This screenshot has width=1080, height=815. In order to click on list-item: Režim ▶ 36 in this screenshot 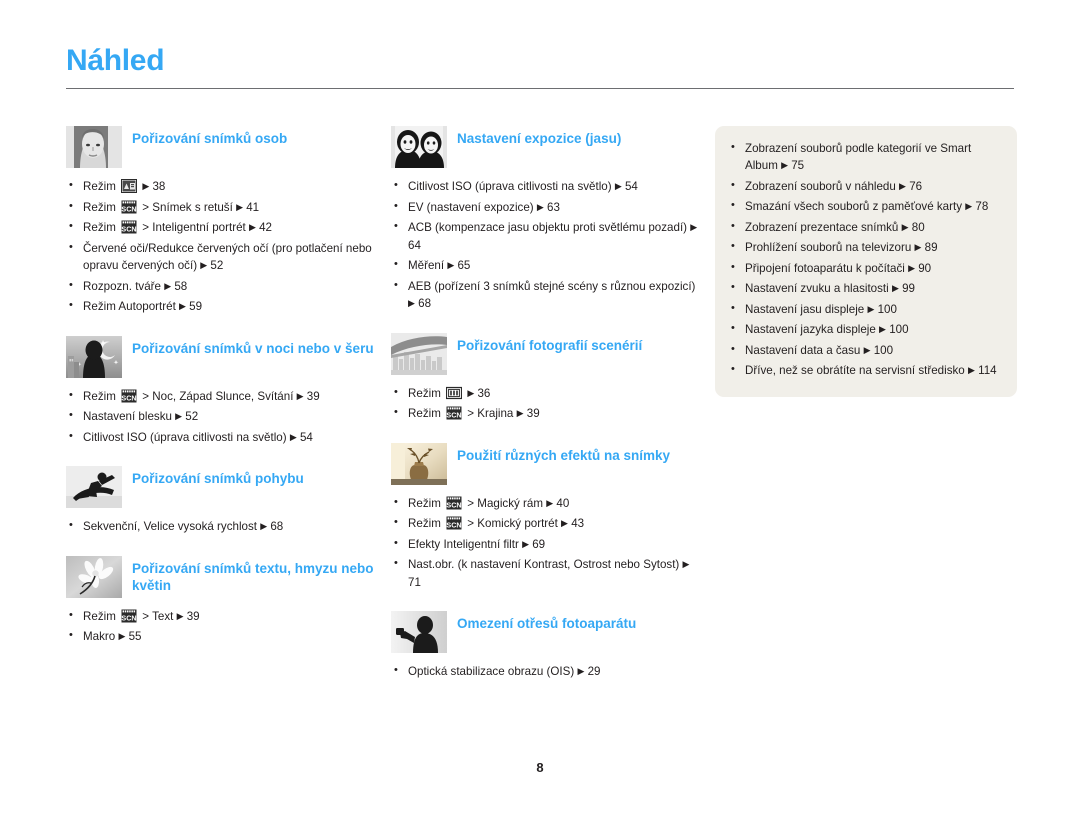, I will do `click(546, 393)`.